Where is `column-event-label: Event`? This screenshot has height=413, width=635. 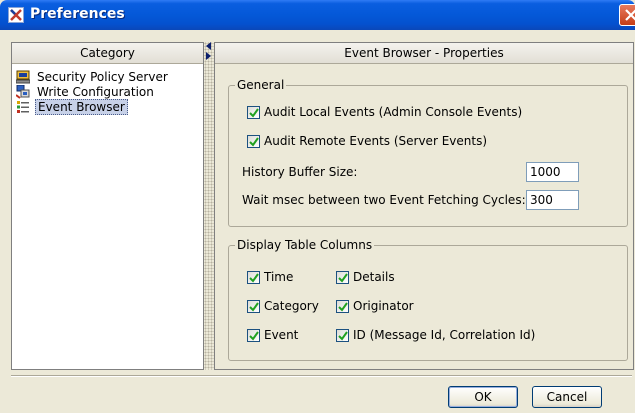 column-event-label: Event is located at coordinates (281, 335).